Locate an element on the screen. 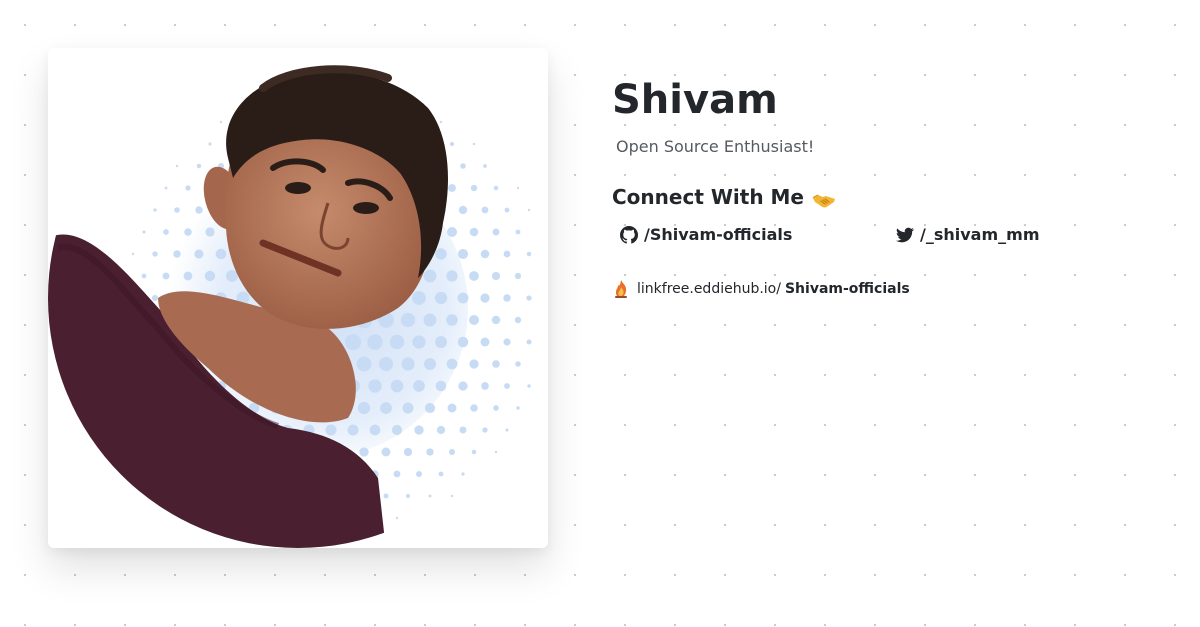 Image resolution: width=1200 pixels, height=627 pixels. twitter-link: /_shivam_mm is located at coordinates (967, 235).